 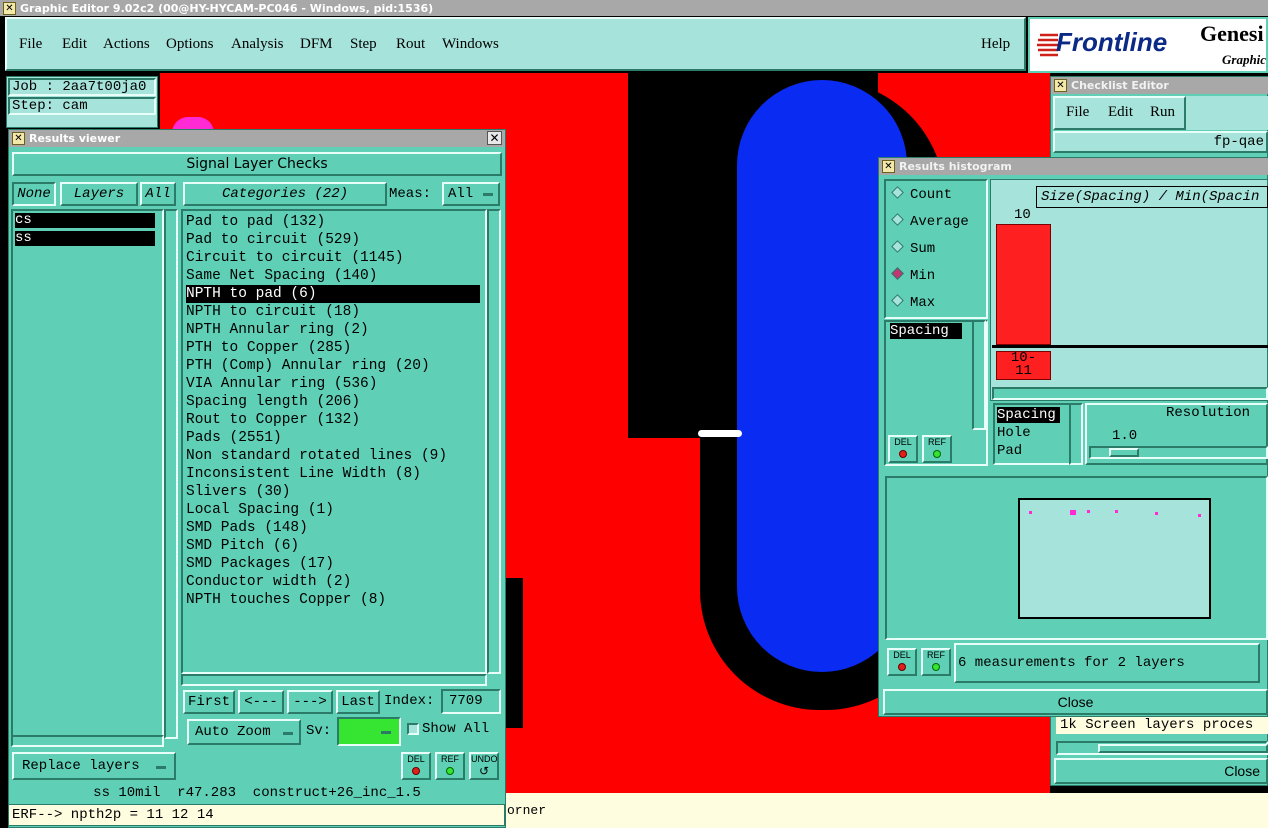 I want to click on checklist-hscroll-thumb, so click(x=1183, y=748).